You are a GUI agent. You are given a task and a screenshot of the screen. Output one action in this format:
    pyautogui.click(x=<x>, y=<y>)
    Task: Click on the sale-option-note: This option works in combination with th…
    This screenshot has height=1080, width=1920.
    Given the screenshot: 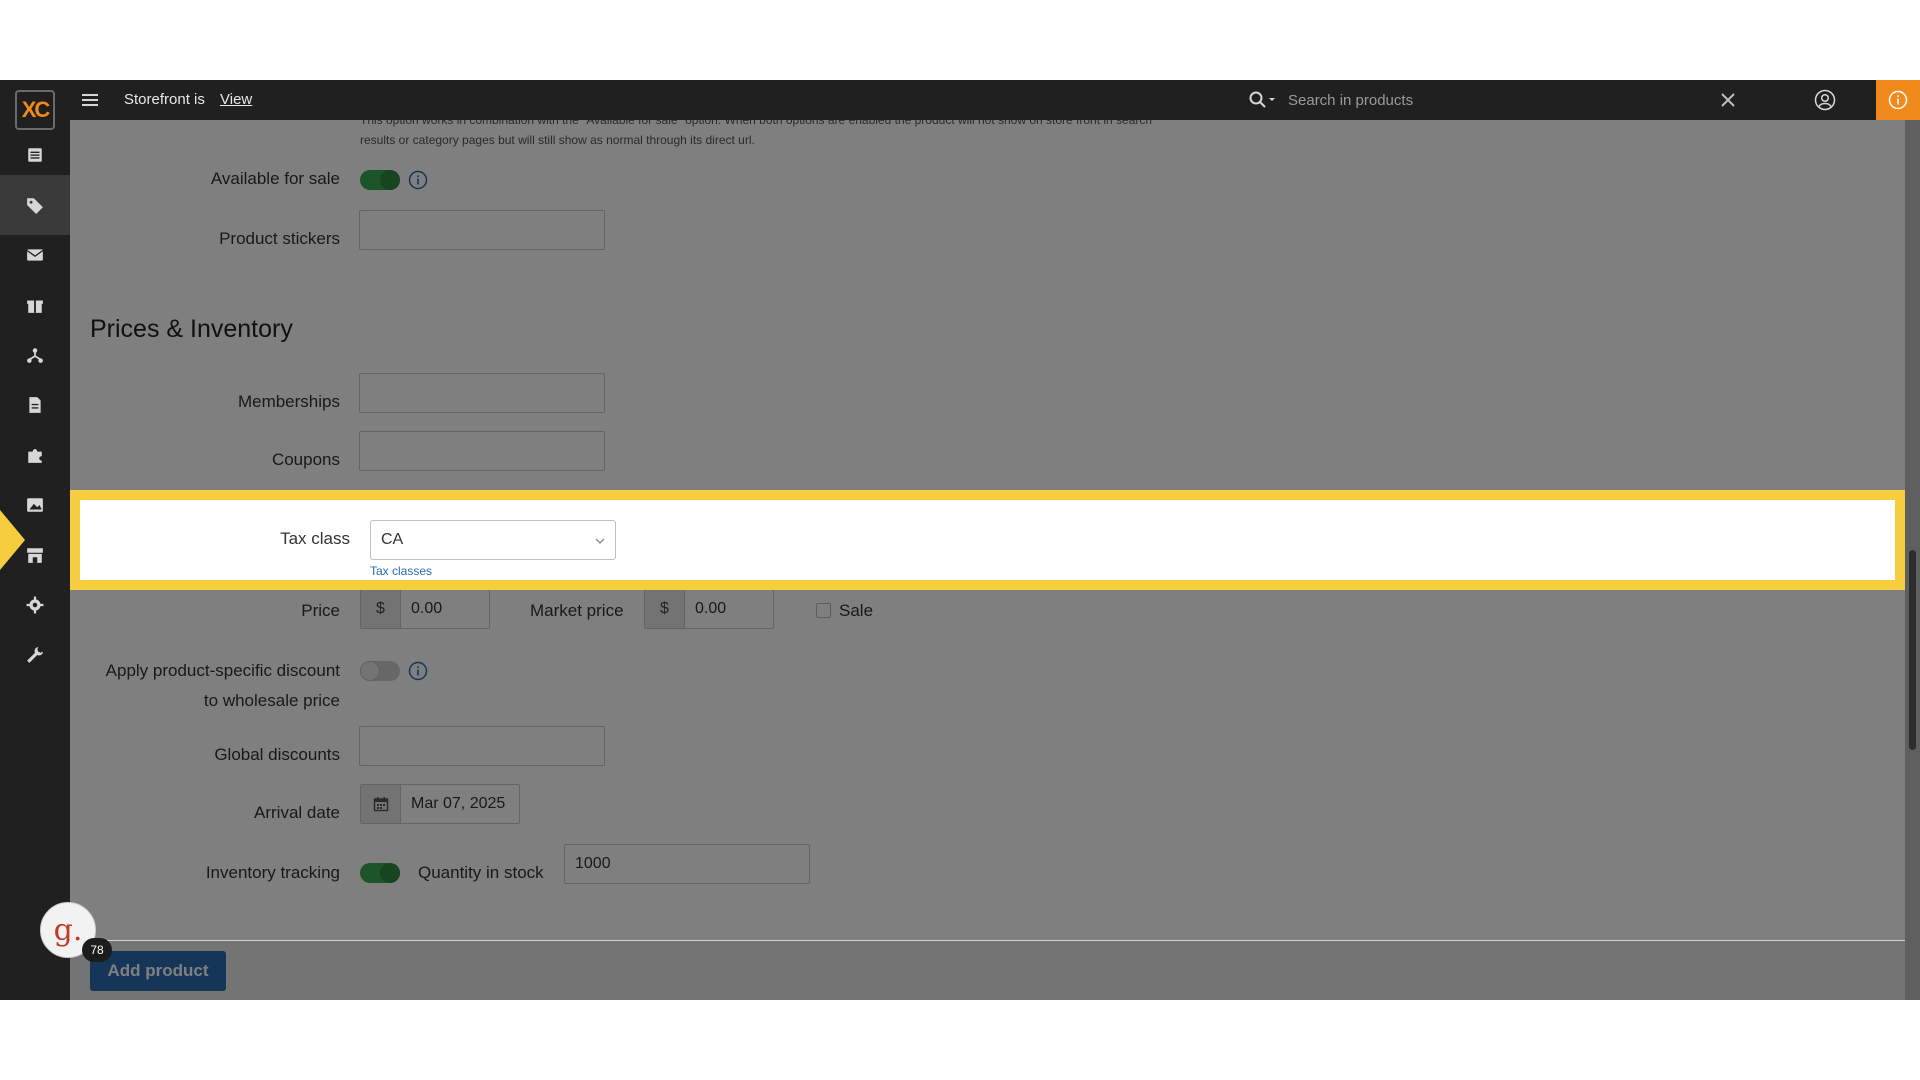 What is the action you would take?
    pyautogui.click(x=756, y=133)
    